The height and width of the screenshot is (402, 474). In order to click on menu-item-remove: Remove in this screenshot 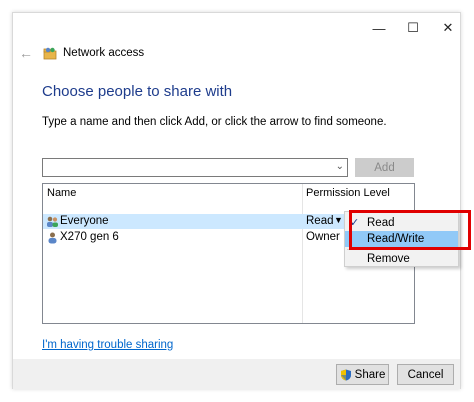, I will do `click(401, 259)`.